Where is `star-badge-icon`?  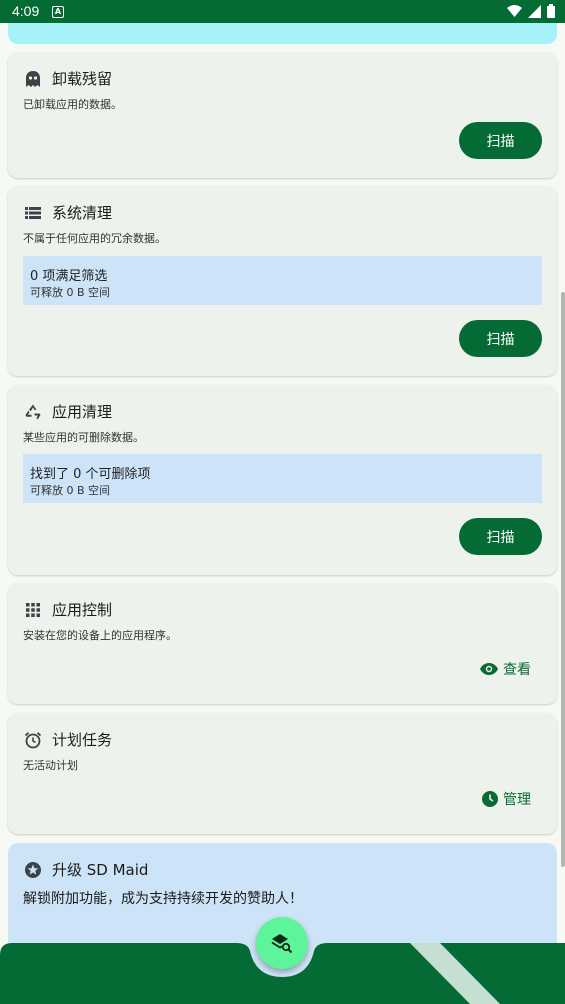
star-badge-icon is located at coordinates (33, 869).